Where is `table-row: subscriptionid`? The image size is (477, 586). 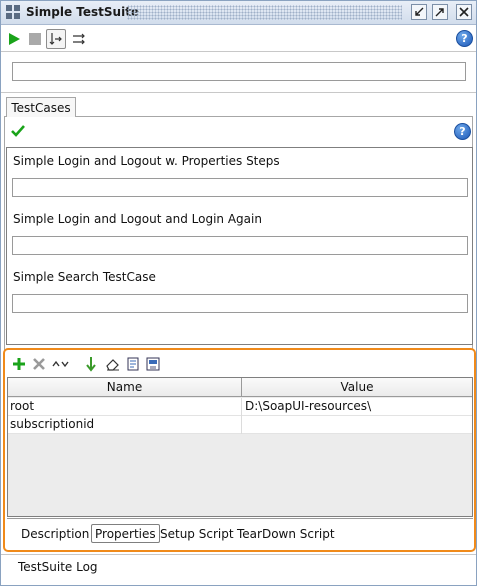 table-row: subscriptionid is located at coordinates (240, 425).